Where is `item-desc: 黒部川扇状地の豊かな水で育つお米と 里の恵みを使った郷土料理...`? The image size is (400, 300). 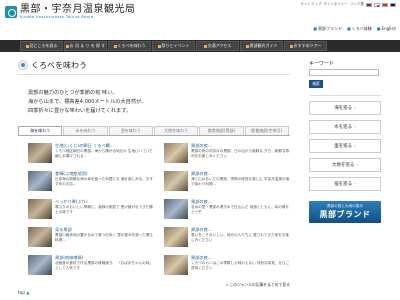
item-desc: 黒部川扇状地の豊かな水で育つお米と 里の恵みを使った郷土料理... is located at coordinates (104, 237).